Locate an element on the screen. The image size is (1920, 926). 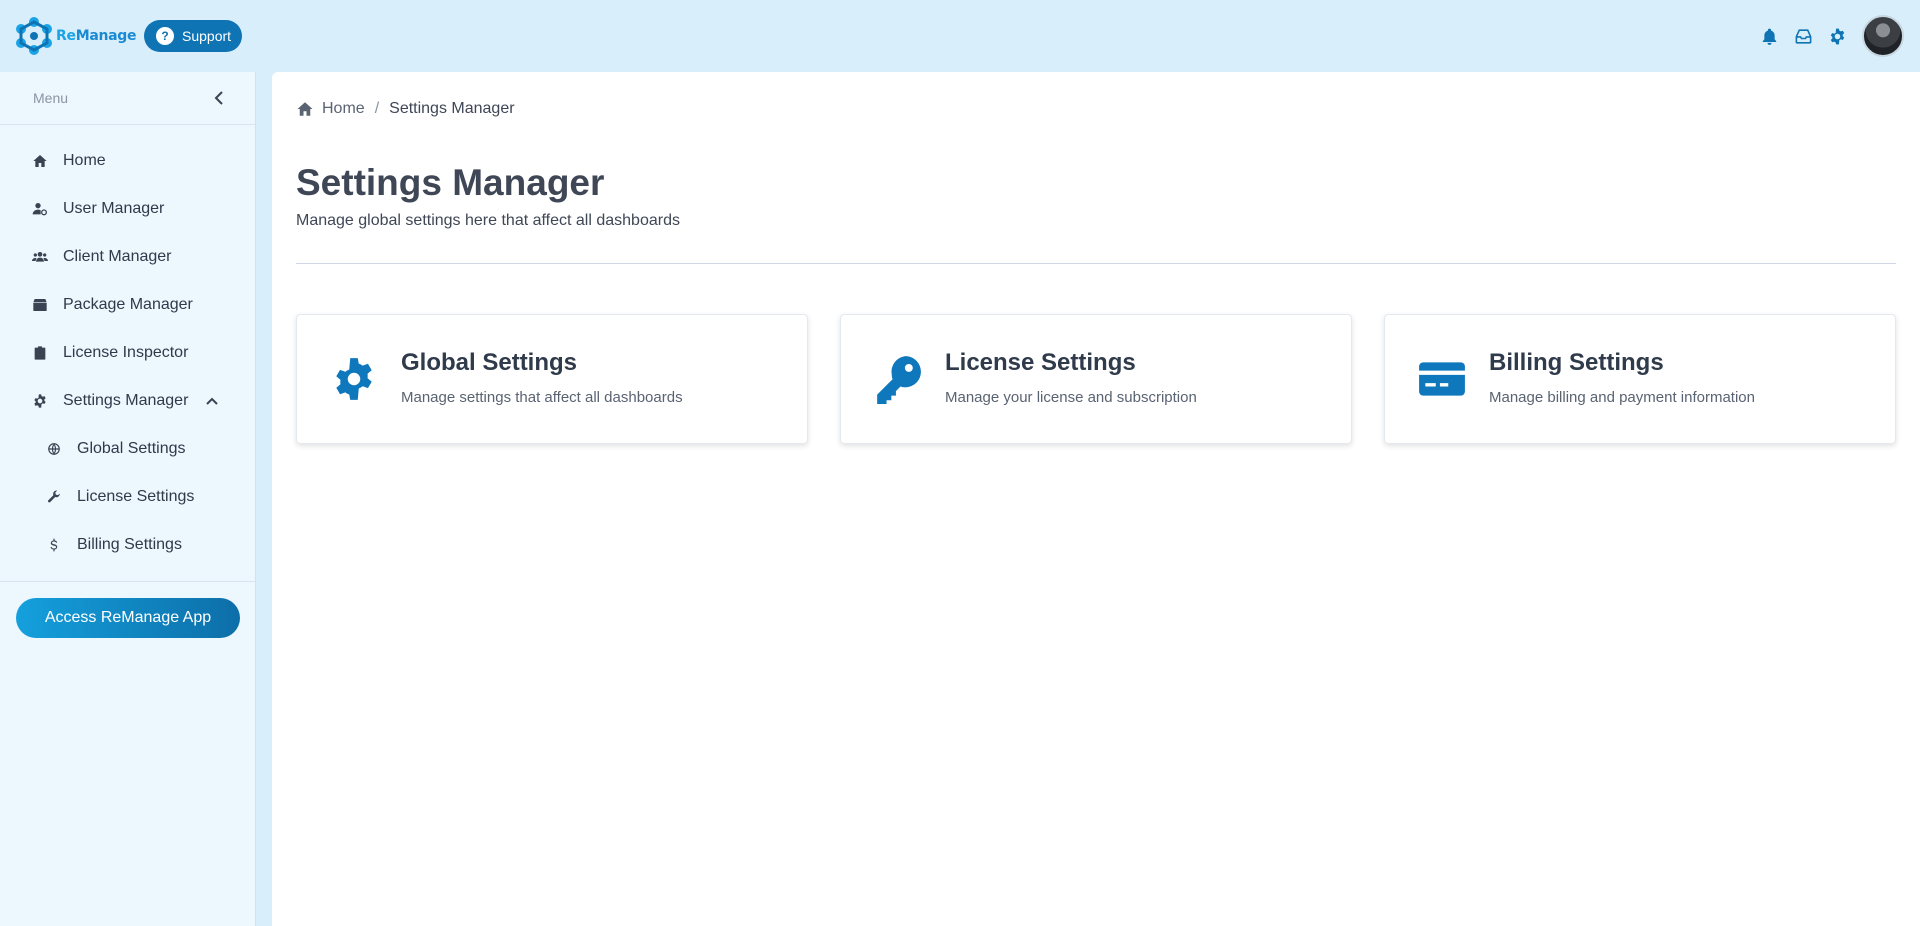
card-title: Global Settings is located at coordinates (489, 362).